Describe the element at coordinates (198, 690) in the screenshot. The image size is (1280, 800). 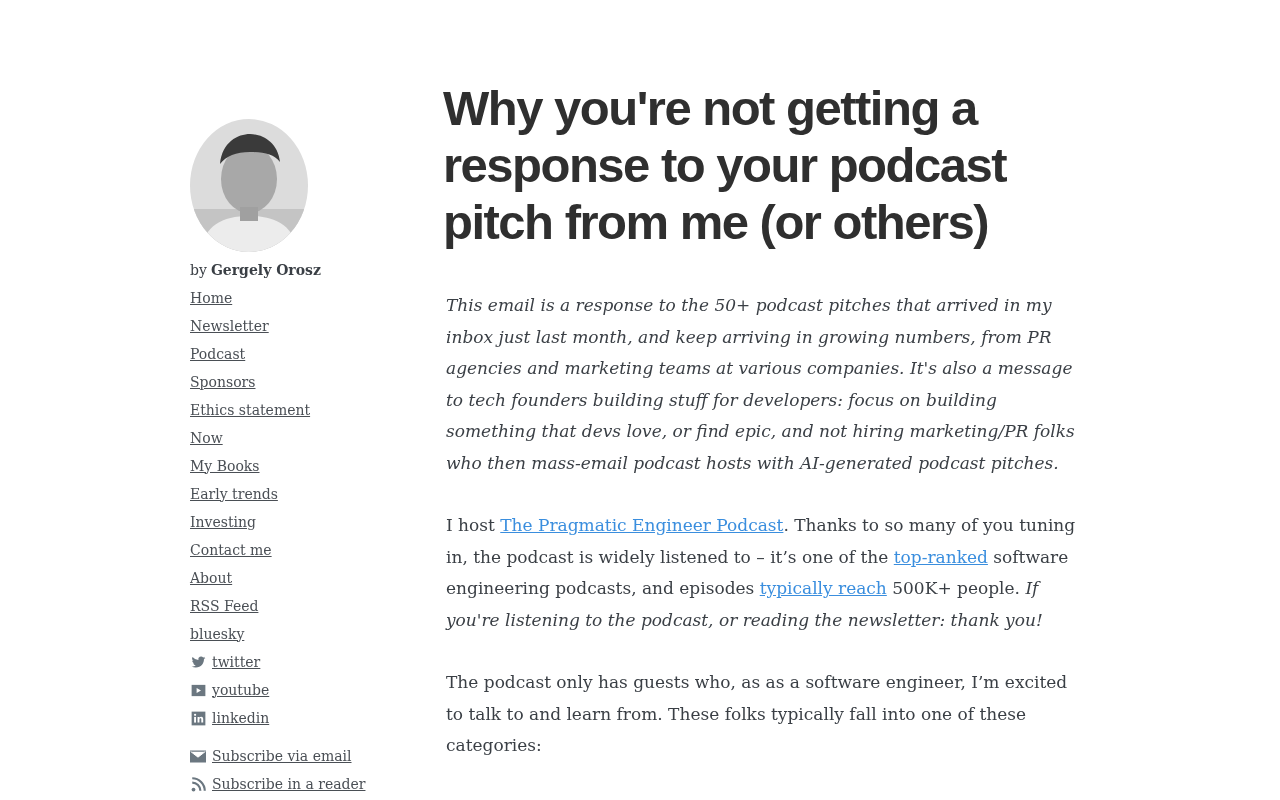
I see `play-icon` at that location.